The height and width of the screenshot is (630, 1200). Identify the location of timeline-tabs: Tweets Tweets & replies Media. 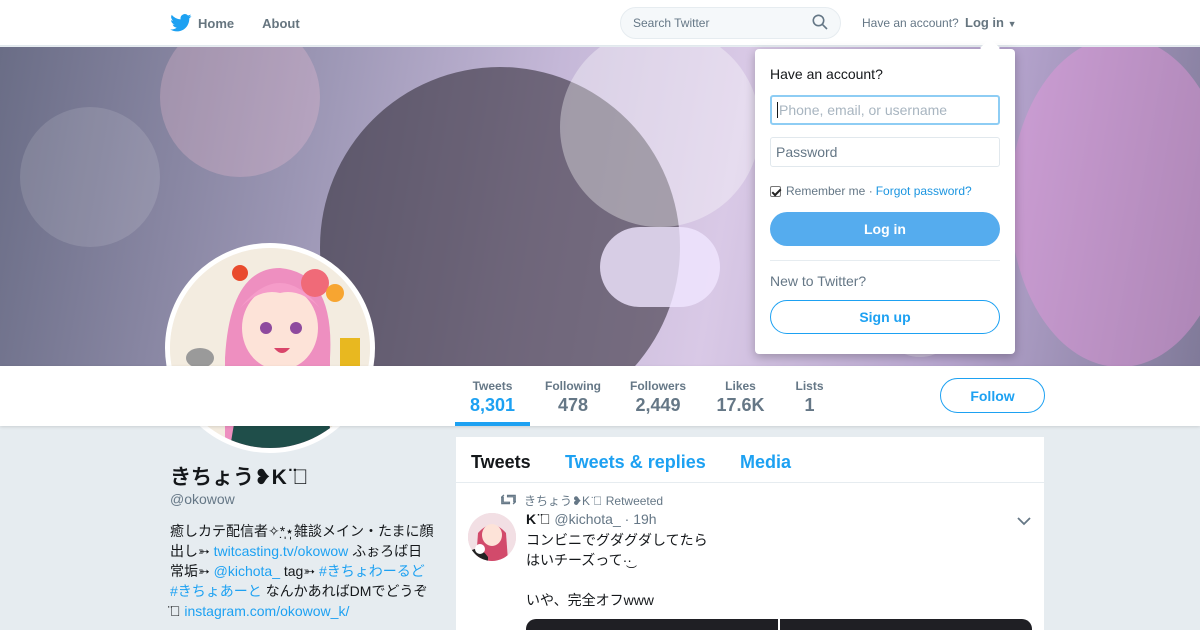
(750, 460).